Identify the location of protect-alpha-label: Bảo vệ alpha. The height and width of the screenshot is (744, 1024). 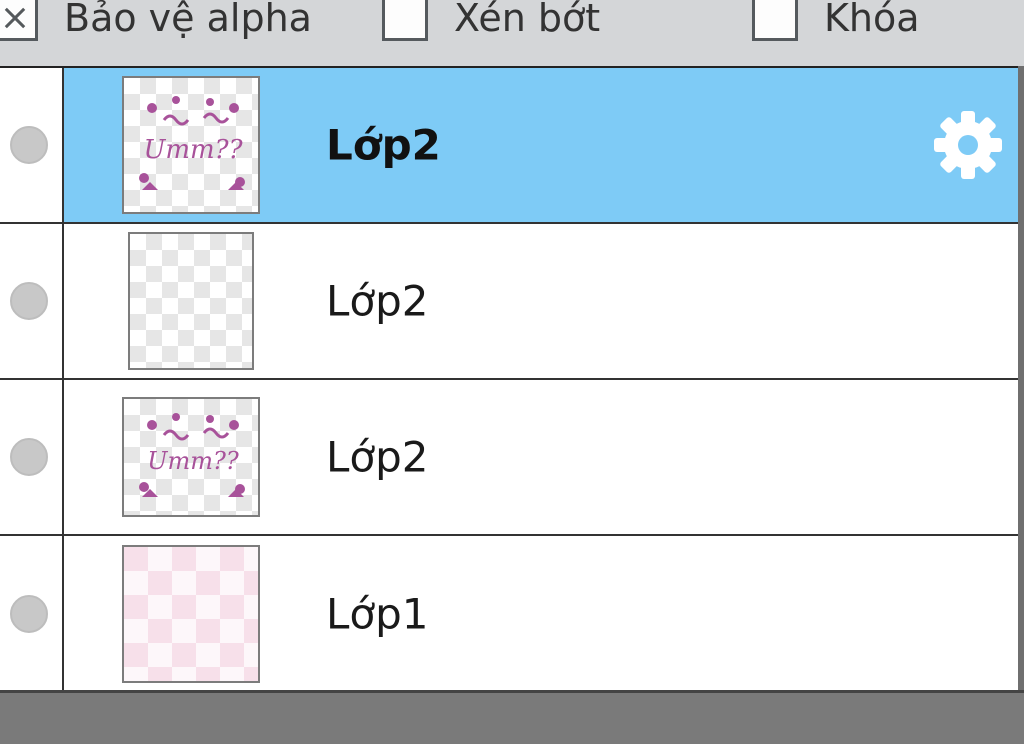
(188, 20).